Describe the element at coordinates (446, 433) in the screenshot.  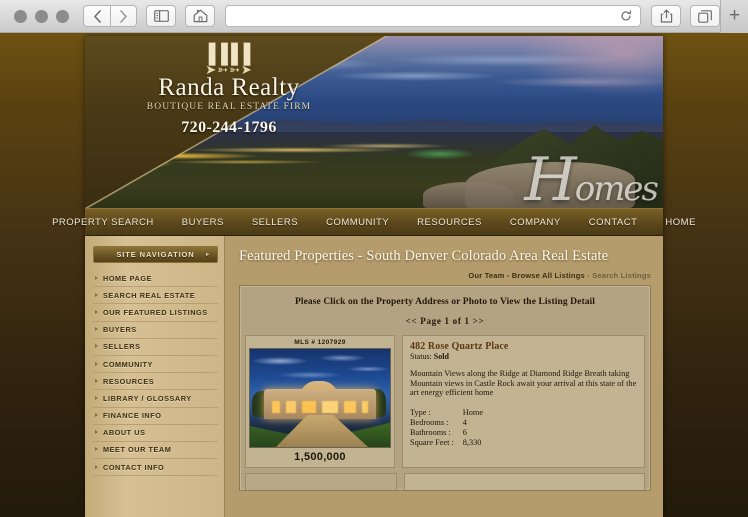
I see `table-row: Bathrooms : 6` at that location.